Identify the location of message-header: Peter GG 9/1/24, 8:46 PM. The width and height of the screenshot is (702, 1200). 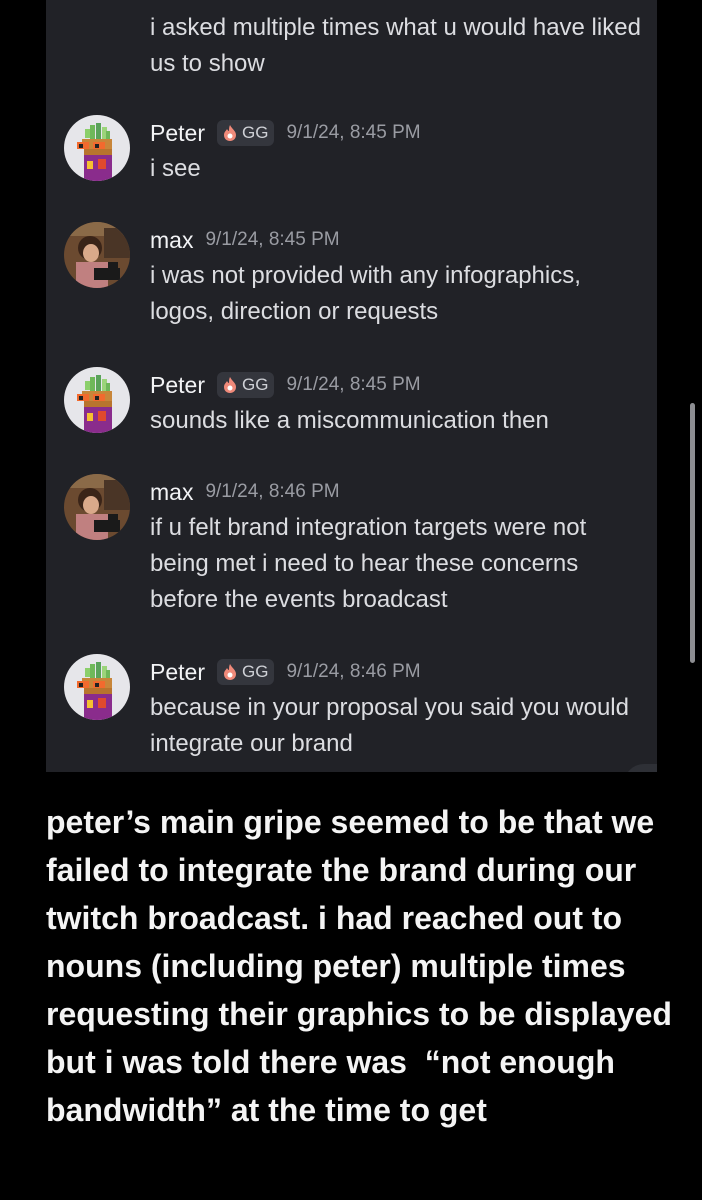
(285, 672).